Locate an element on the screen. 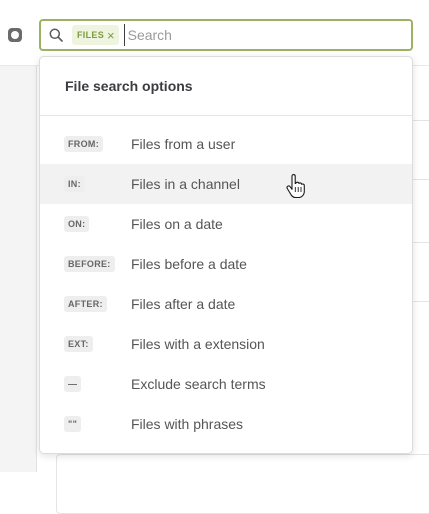 The image size is (429, 514). option-on: ON: Files on a date is located at coordinates (226, 224).